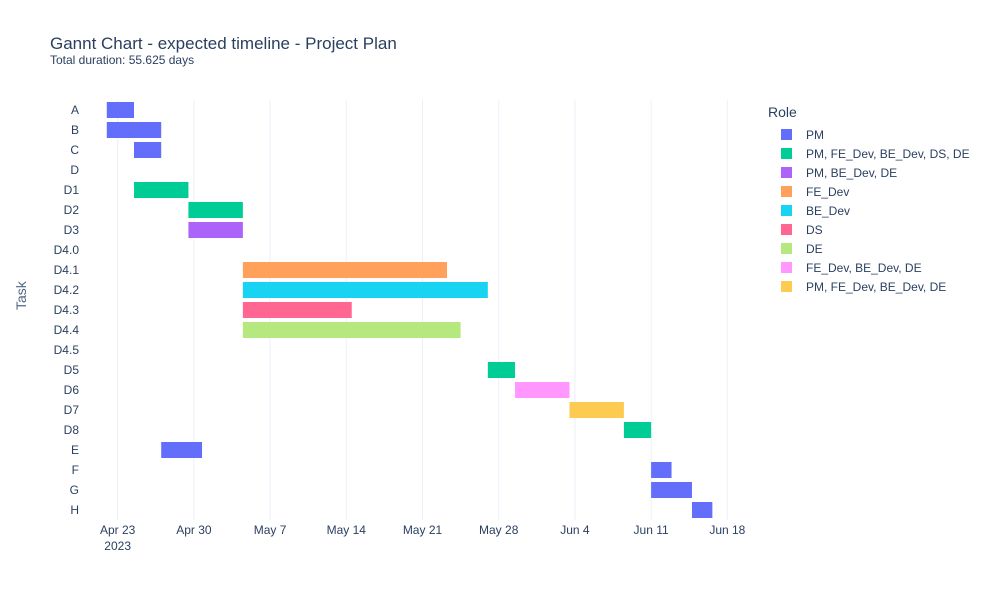  What do you see at coordinates (828, 210) in the screenshot?
I see `legend-label: BE_Dev` at bounding box center [828, 210].